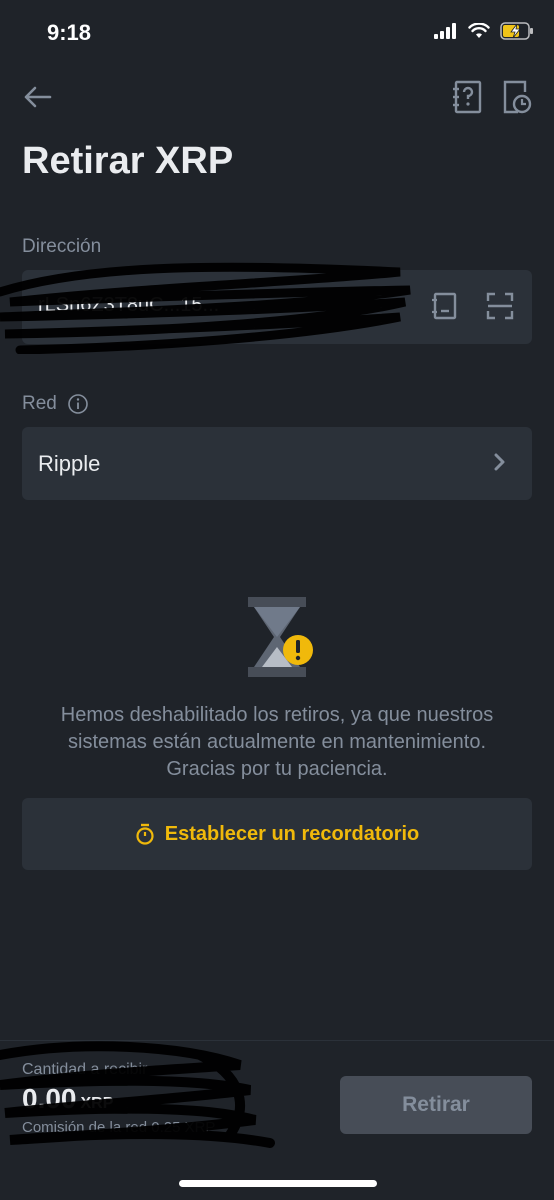 This screenshot has width=554, height=1200. I want to click on withdraw-button: Retirar, so click(436, 1105).